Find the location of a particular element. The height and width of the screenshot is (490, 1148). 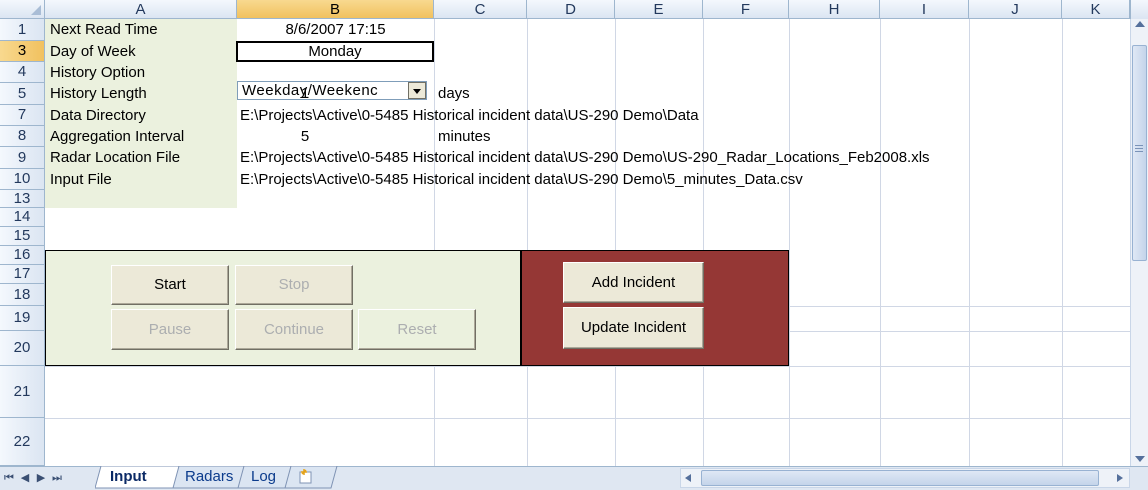

scroll-left-icon is located at coordinates (688, 478).